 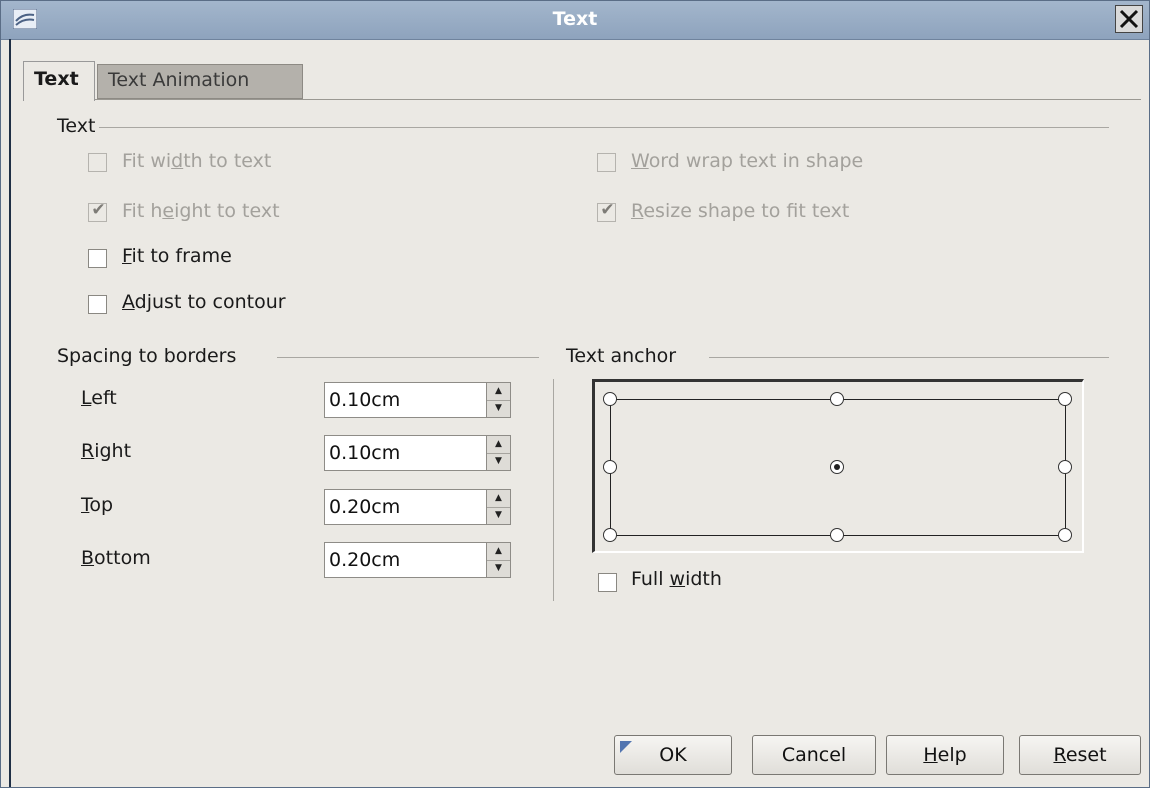 What do you see at coordinates (747, 161) in the screenshot?
I see `checkbox-label: Word wrap text in shape` at bounding box center [747, 161].